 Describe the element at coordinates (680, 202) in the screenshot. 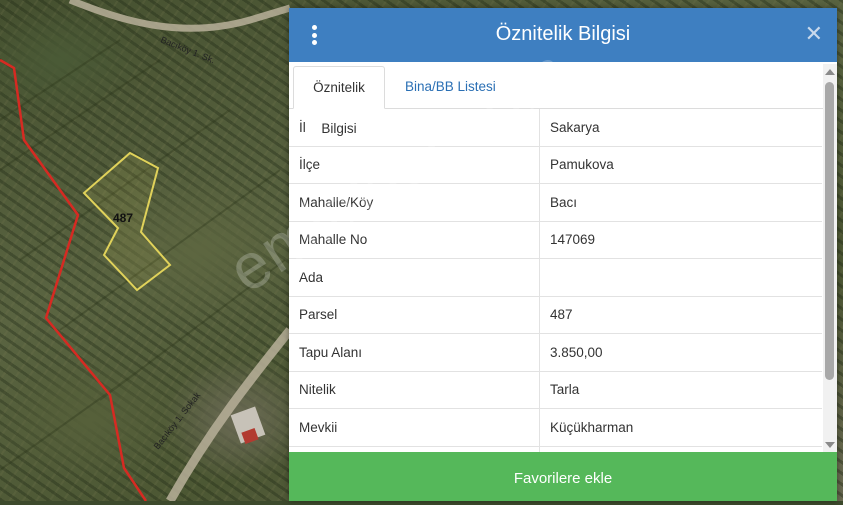

I see `row-value: Bacı` at that location.